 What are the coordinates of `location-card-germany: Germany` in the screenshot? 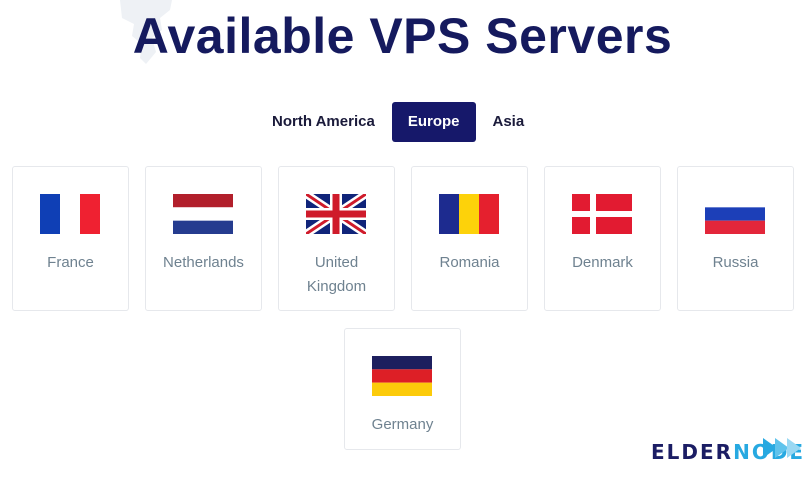 It's located at (402, 389).